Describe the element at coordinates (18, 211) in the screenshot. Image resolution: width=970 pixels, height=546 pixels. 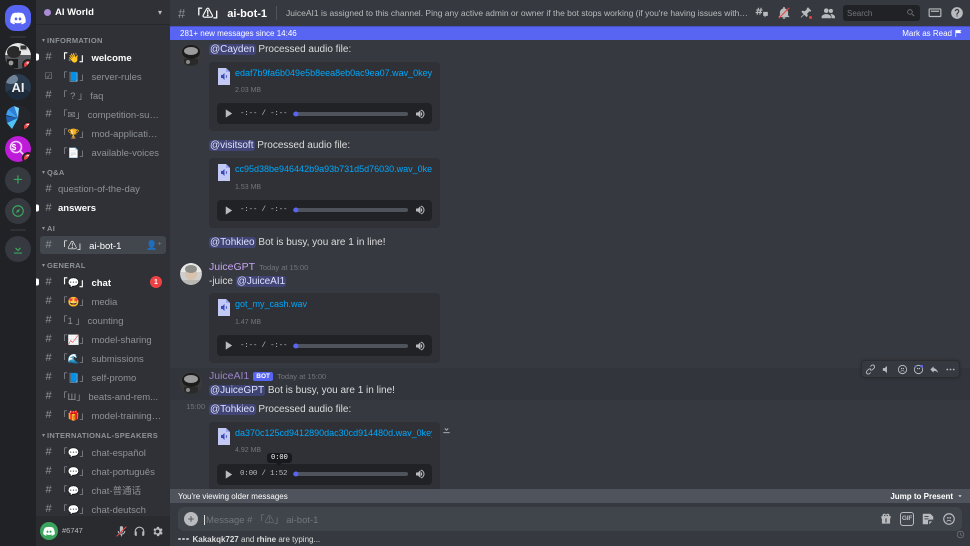
I see `explore-servers-button` at that location.